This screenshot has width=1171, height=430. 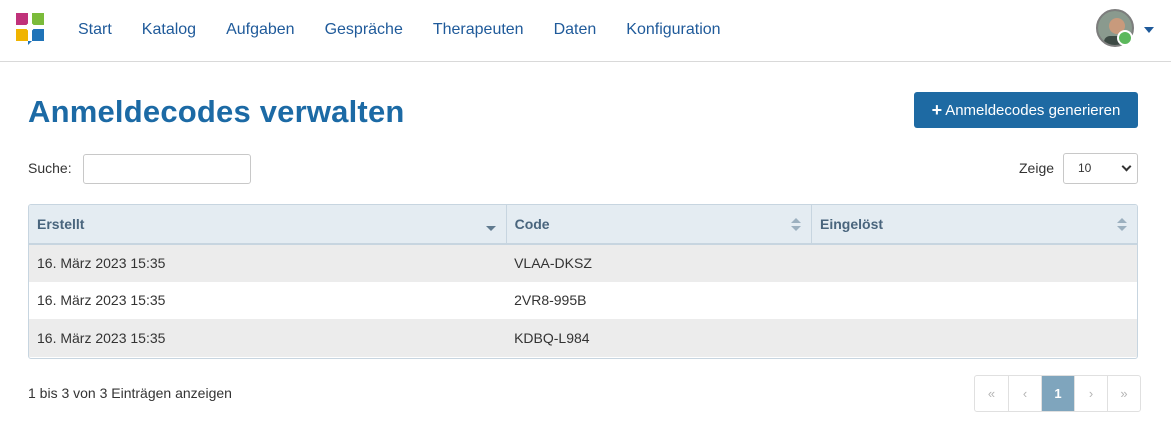 What do you see at coordinates (478, 30) in the screenshot?
I see `nav-therapeuten: Therapeuten` at bounding box center [478, 30].